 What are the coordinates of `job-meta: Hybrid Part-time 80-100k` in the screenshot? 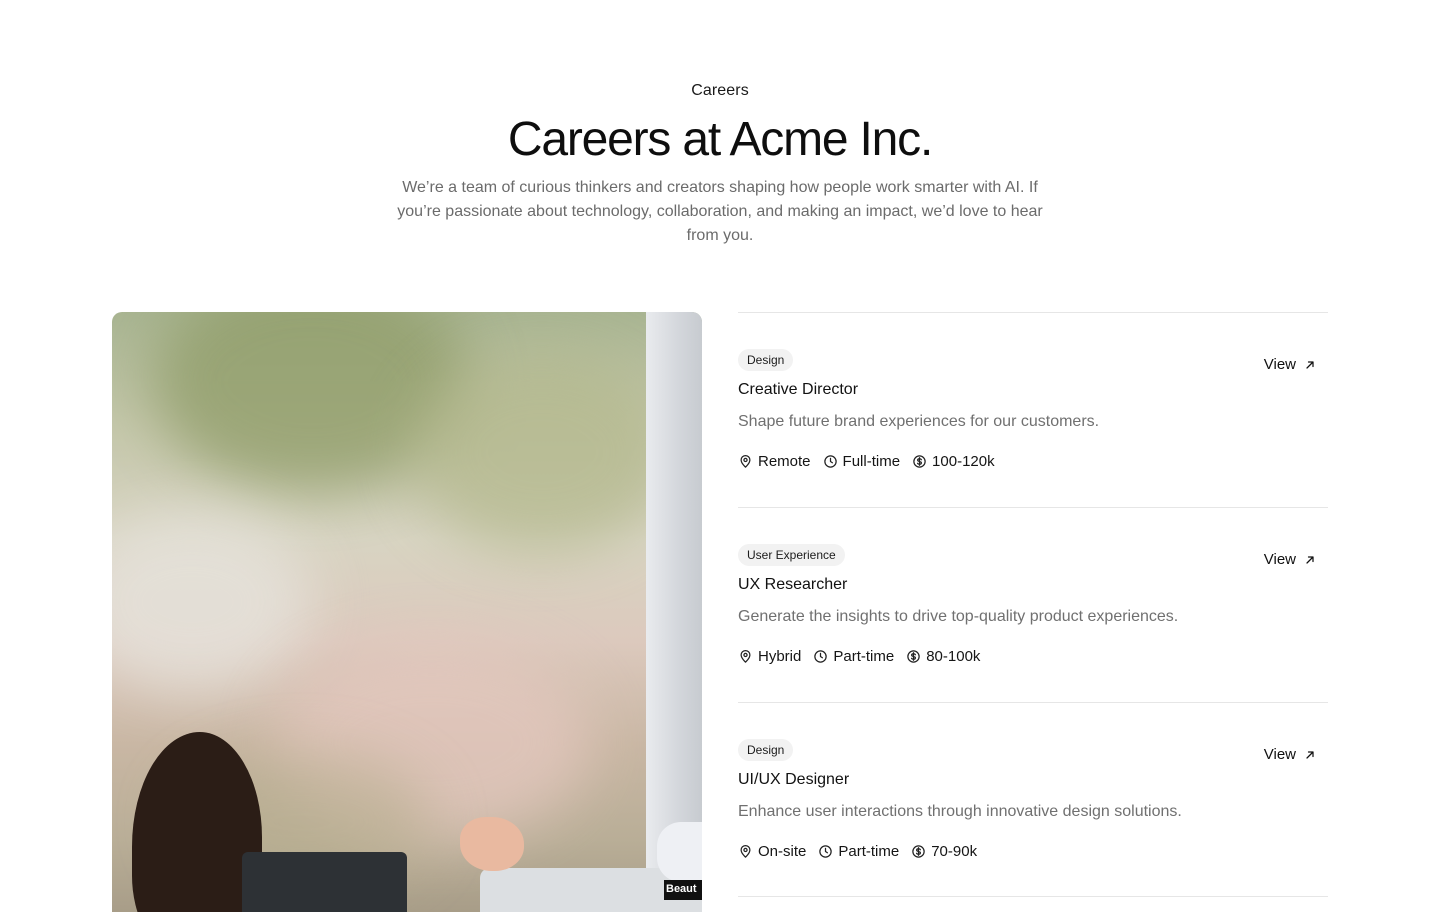 It's located at (859, 656).